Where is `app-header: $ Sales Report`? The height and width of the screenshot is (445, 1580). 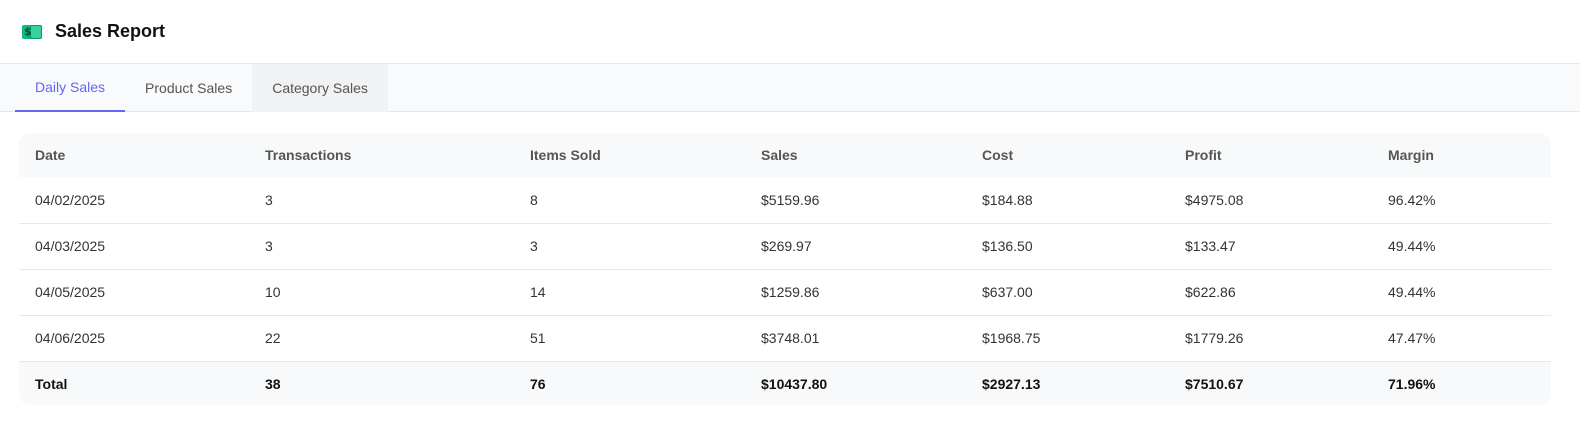 app-header: $ Sales Report is located at coordinates (790, 32).